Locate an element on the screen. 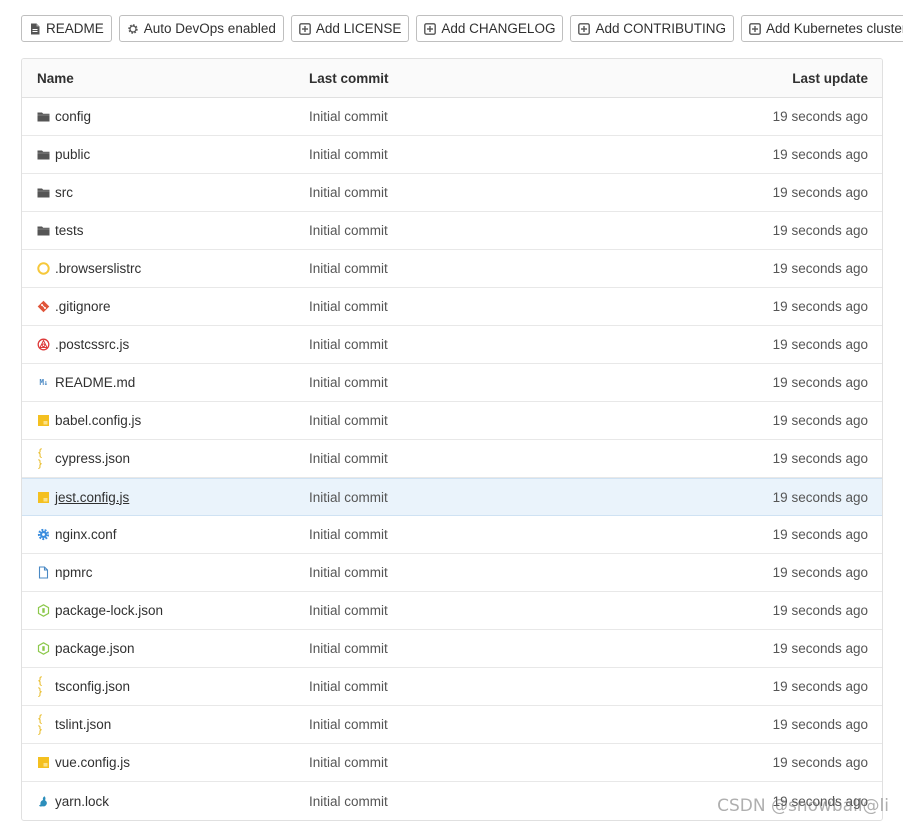 The height and width of the screenshot is (824, 903). file-name-cell: tests is located at coordinates (165, 230).